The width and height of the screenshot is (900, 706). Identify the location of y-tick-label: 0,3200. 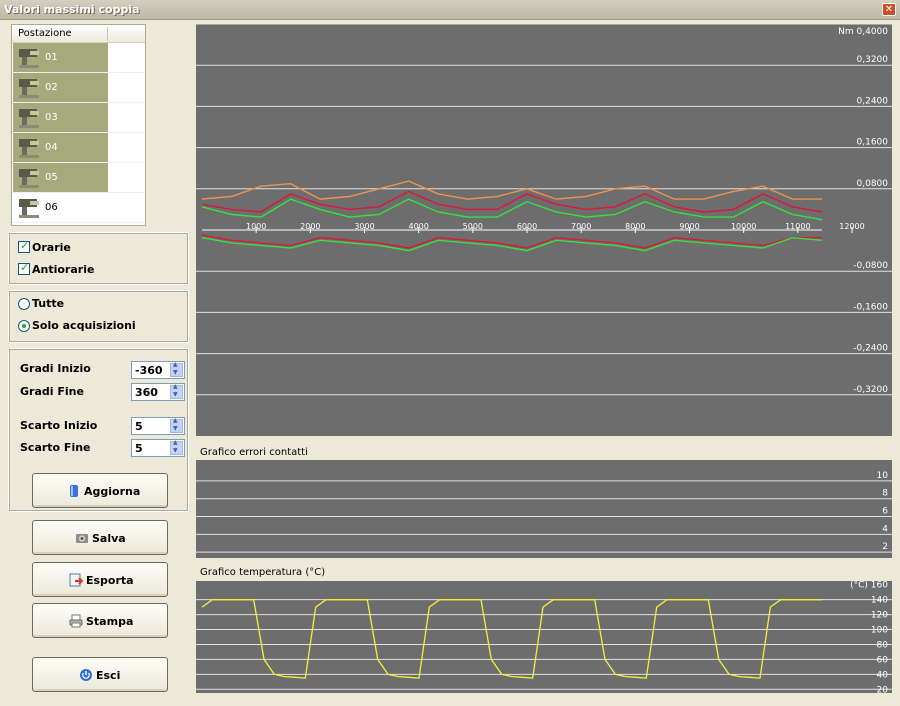
(873, 60).